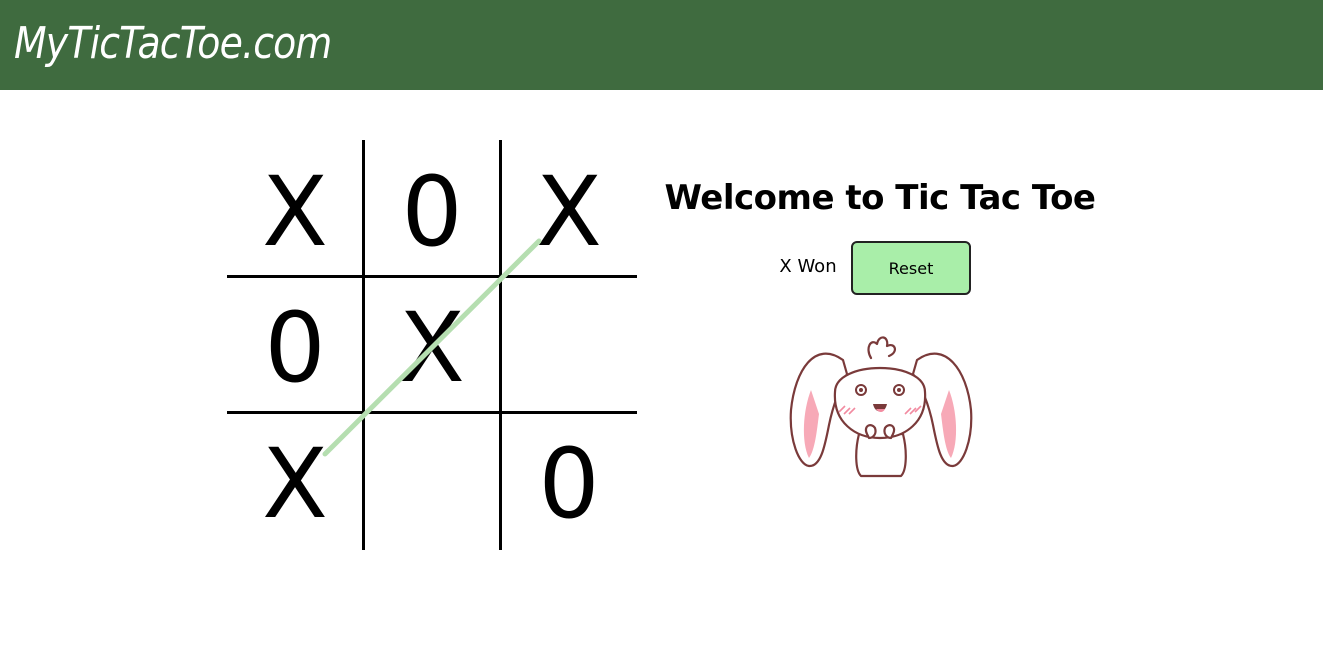 The image size is (1323, 654). I want to click on board-cell-1: X, so click(295, 212).